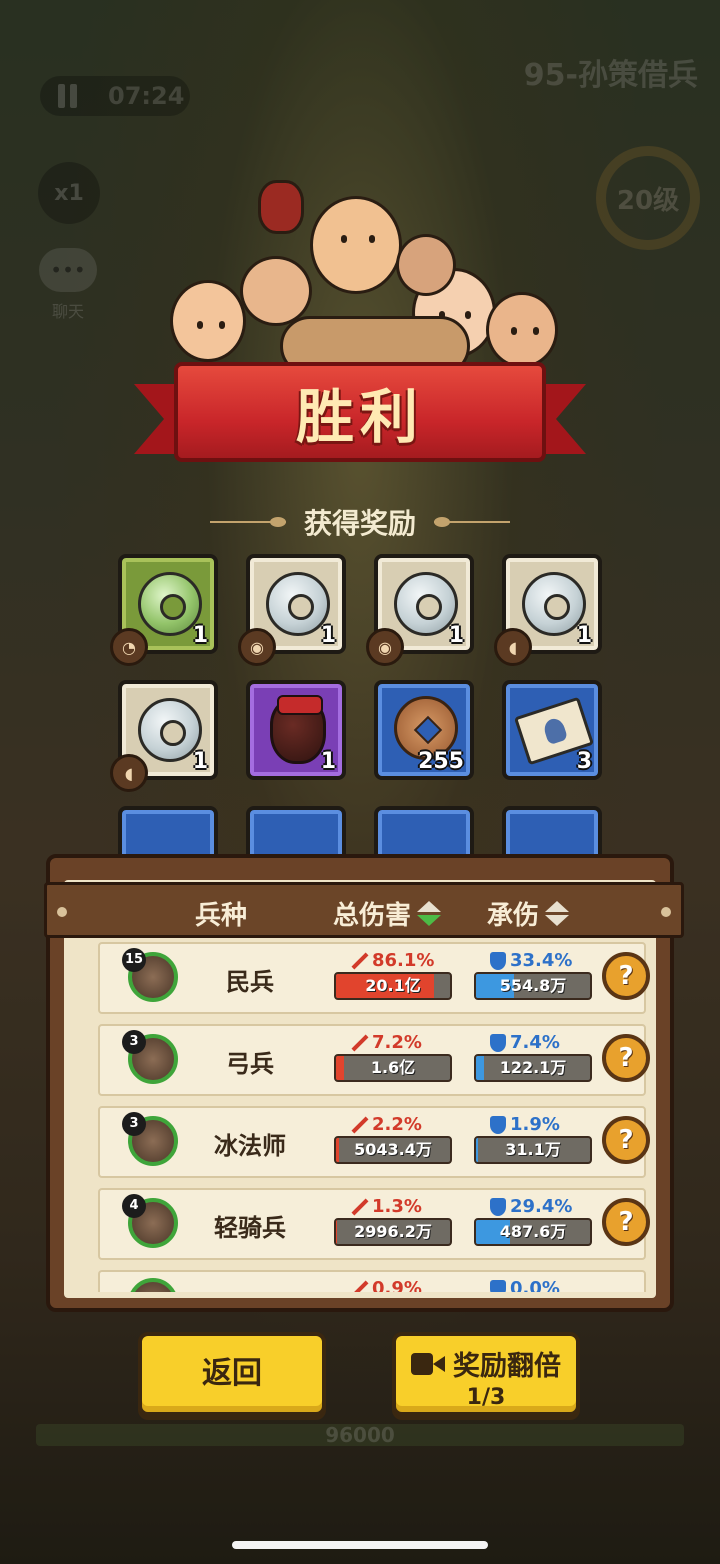 The height and width of the screenshot is (1564, 720). What do you see at coordinates (533, 1232) in the screenshot?
I see `taken-bar: 487.6万` at bounding box center [533, 1232].